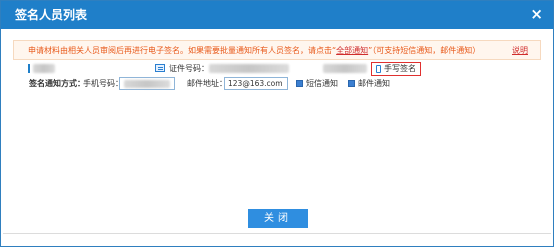 The width and height of the screenshot is (554, 247). Describe the element at coordinates (352, 50) in the screenshot. I see `notify-all-link: 全部通知` at that location.